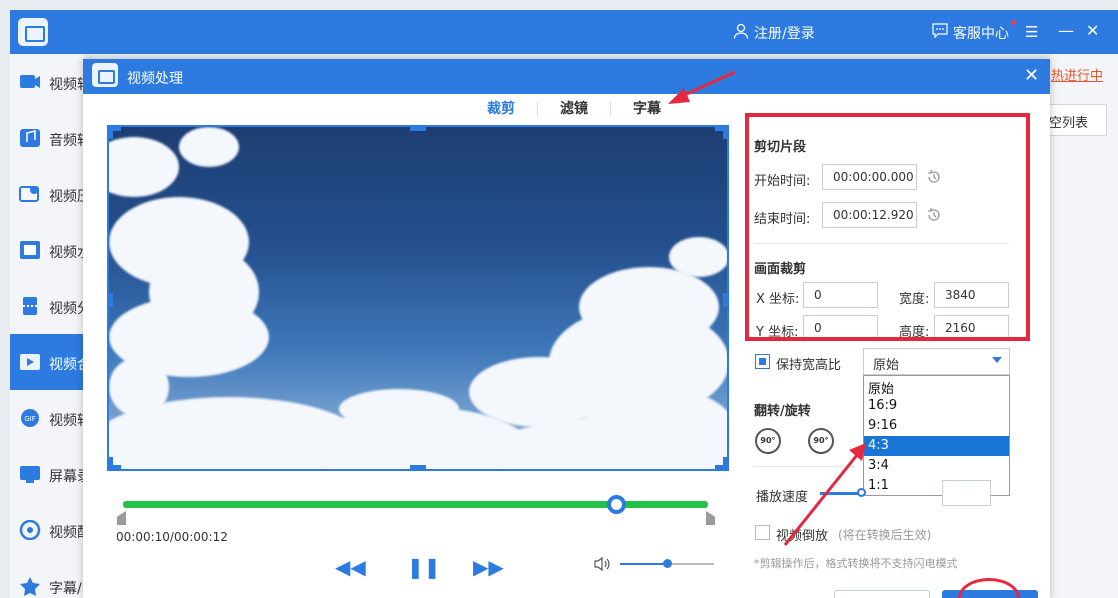 This screenshot has height=598, width=1118. Describe the element at coordinates (47, 362) in the screenshot. I see `sidebar-item-video-merge: 视频合` at that location.